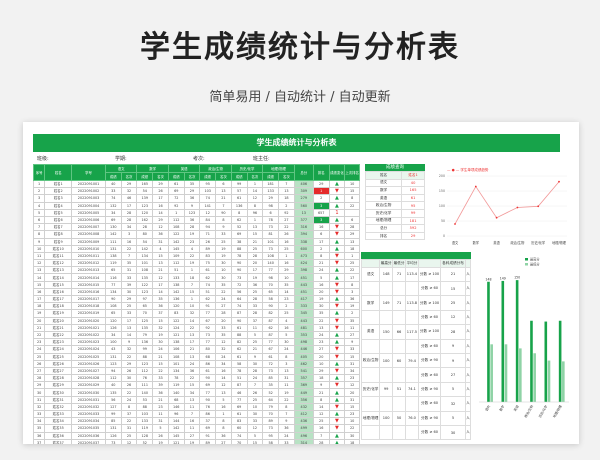 The width and height of the screenshot is (600, 460). What do you see at coordinates (303, 335) in the screenshot?
I see `table-cell: 353` at bounding box center [303, 335].